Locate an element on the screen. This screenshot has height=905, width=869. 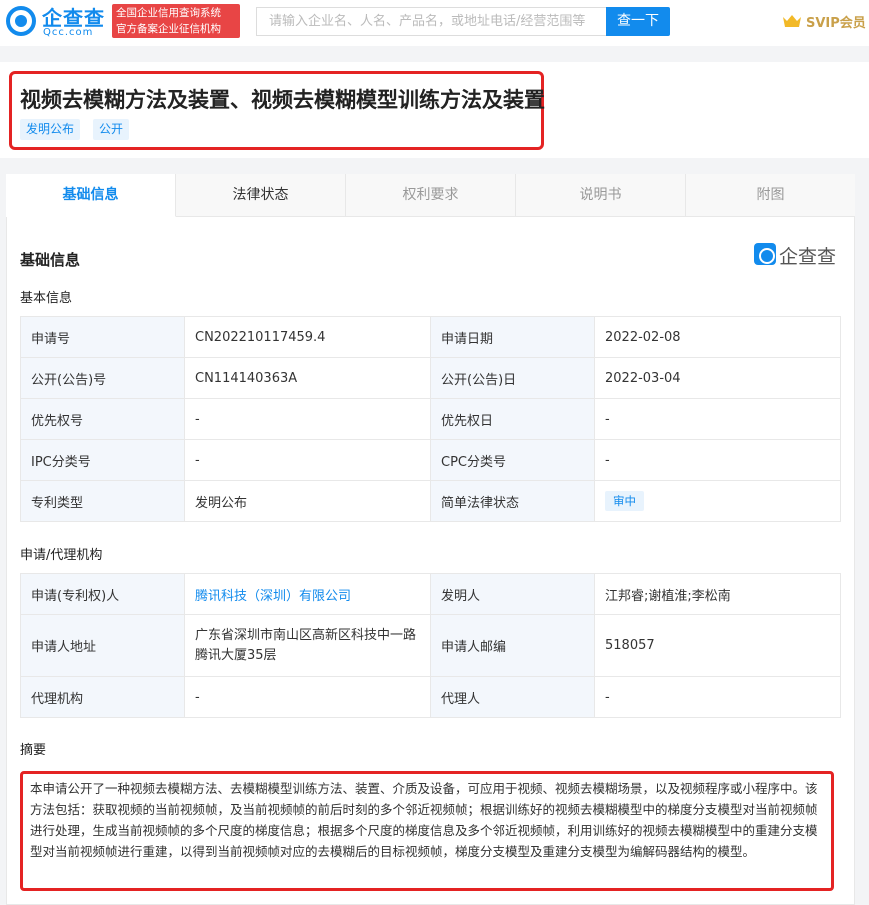
search-input: 请输入企业名、人名、产品名，或地址电话/经营范围等 is located at coordinates (431, 21).